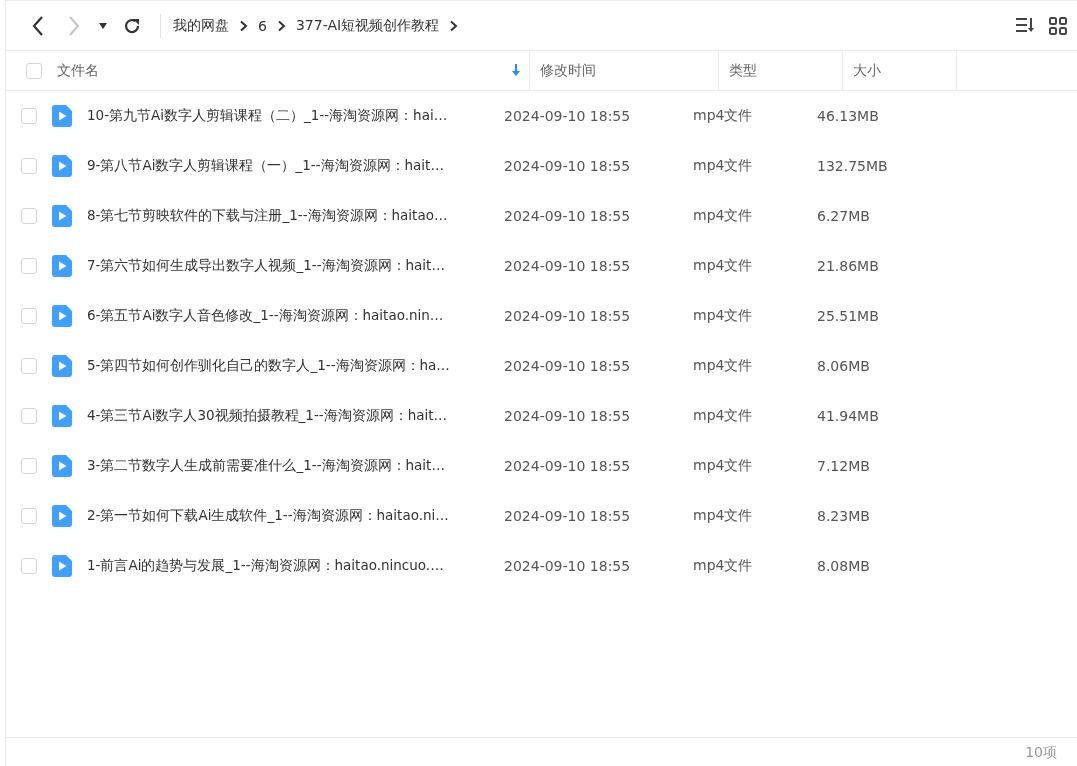  What do you see at coordinates (286, 70) in the screenshot?
I see `column-header: 文件名` at bounding box center [286, 70].